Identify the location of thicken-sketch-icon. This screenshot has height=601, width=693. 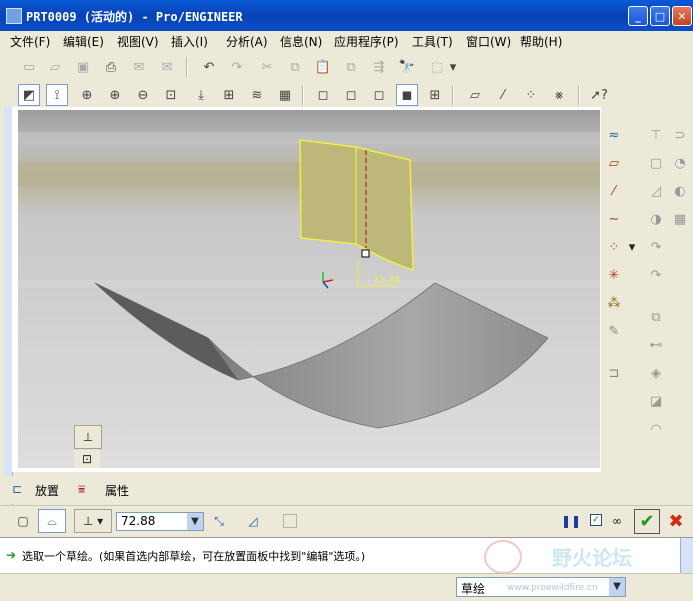
(290, 521).